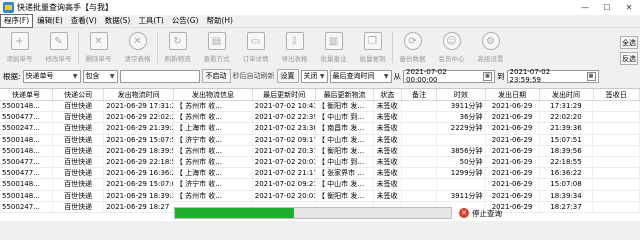 This screenshot has width=640, height=240. What do you see at coordinates (140, 162) in the screenshot?
I see `table-cell: 2021-06-29 22:18:55` at bounding box center [140, 162].